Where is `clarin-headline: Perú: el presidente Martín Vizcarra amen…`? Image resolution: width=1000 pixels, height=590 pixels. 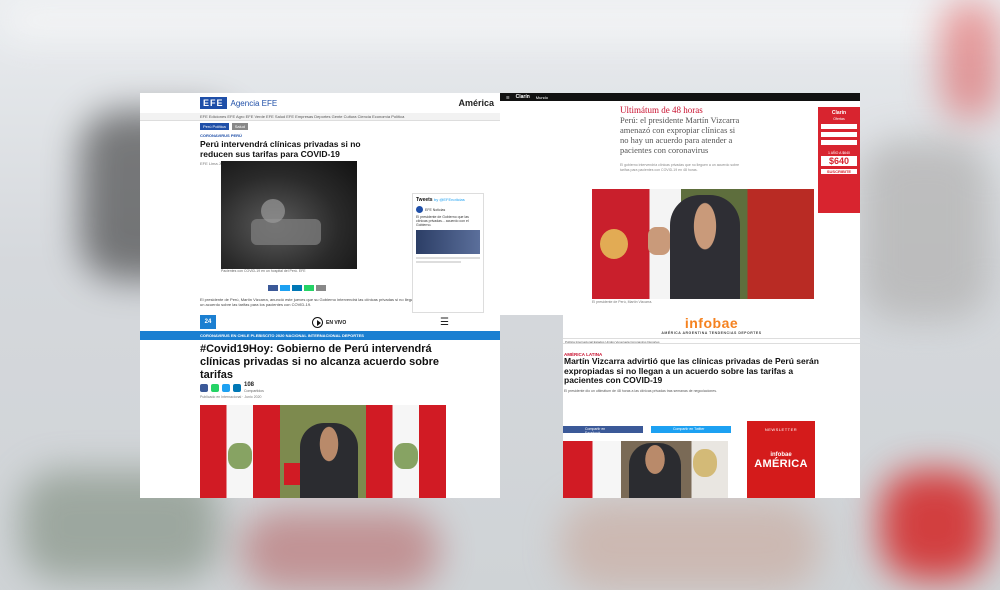 clarin-headline: Perú: el presidente Martín Vizcarra amen… is located at coordinates (680, 135).